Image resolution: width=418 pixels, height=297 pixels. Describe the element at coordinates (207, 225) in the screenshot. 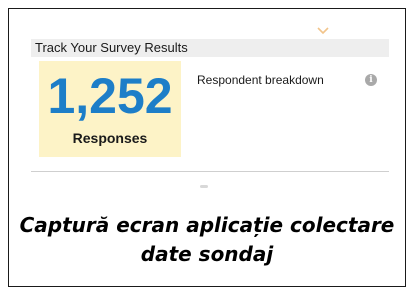

I see `caption-line-1: Captură ecran aplicație colectare` at that location.